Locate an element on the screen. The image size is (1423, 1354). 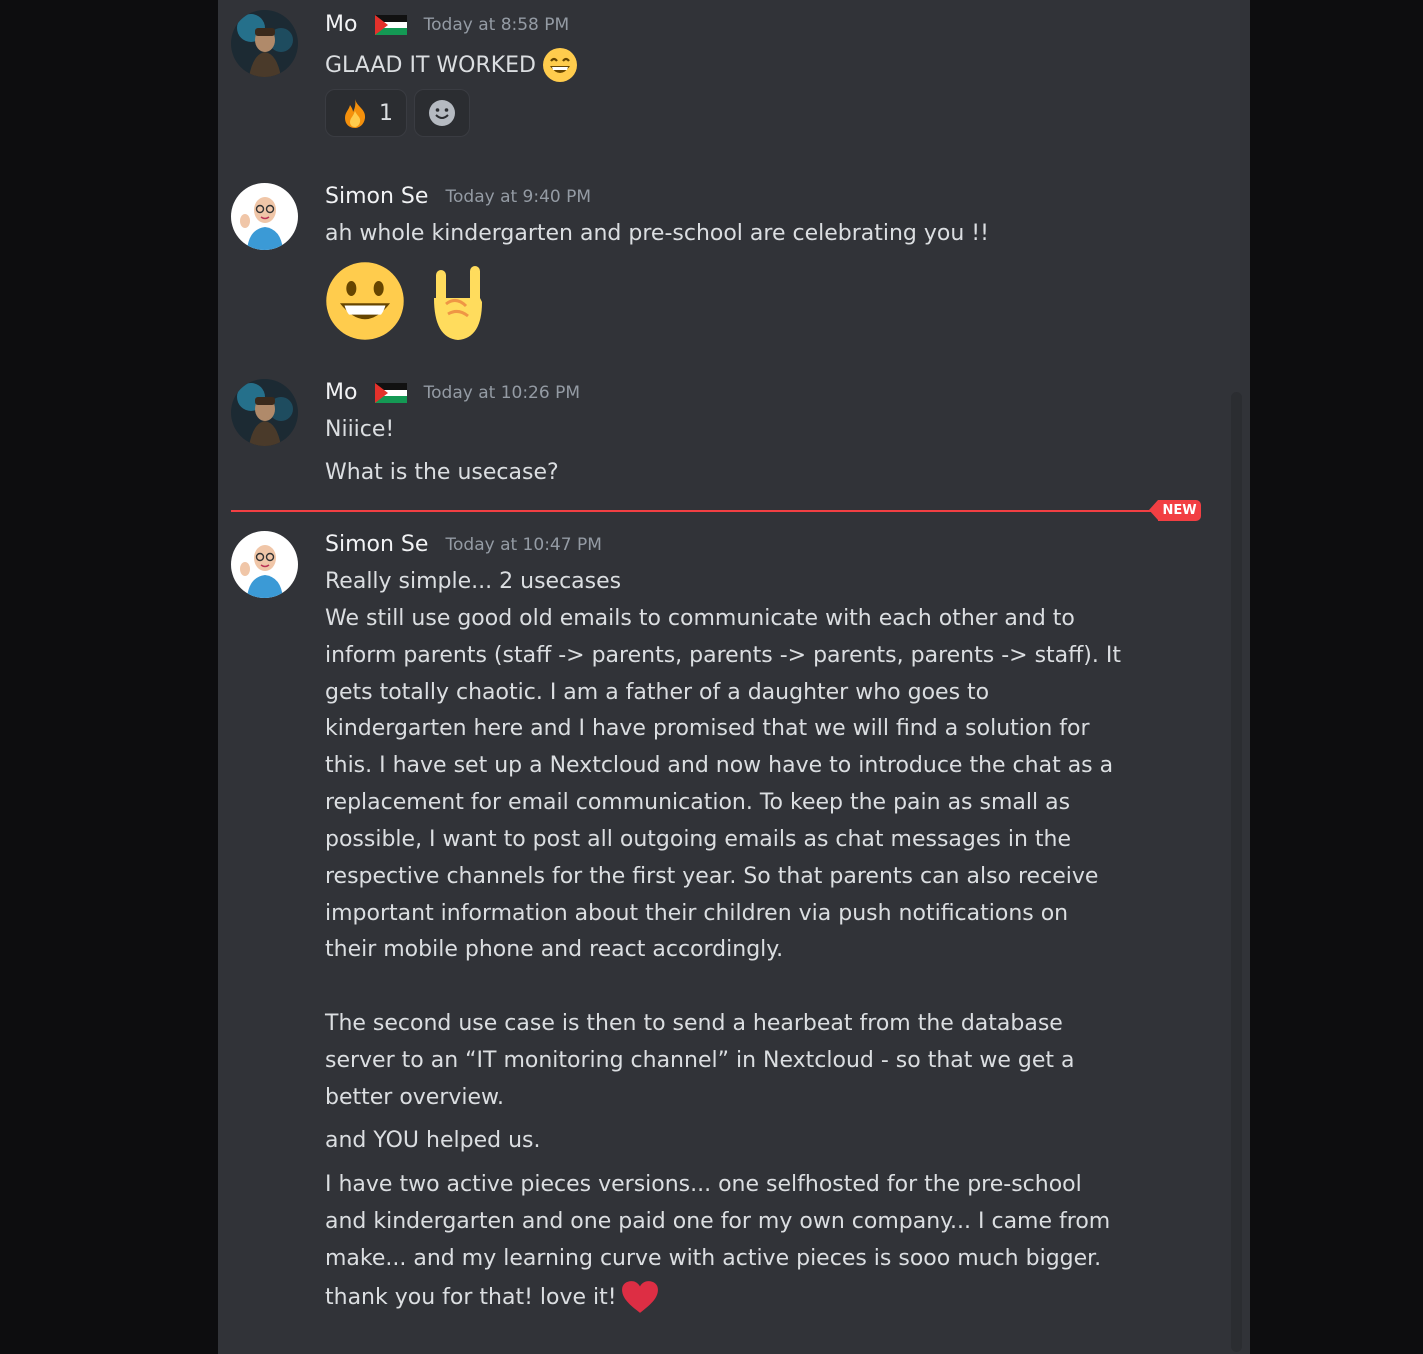
reaction-fire: 1 is located at coordinates (366, 113).